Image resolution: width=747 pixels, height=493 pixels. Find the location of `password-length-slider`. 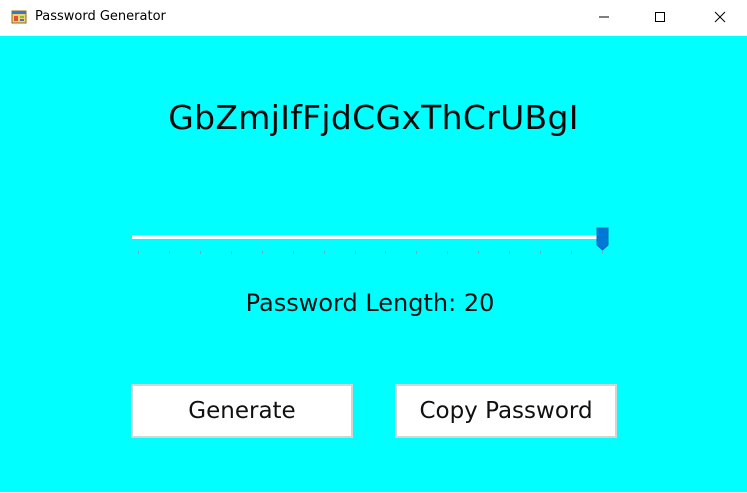

password-length-slider is located at coordinates (372, 240).